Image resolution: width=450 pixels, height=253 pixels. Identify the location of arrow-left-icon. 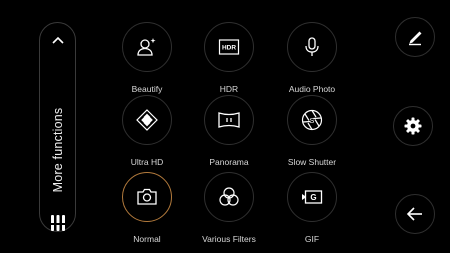
(414, 214).